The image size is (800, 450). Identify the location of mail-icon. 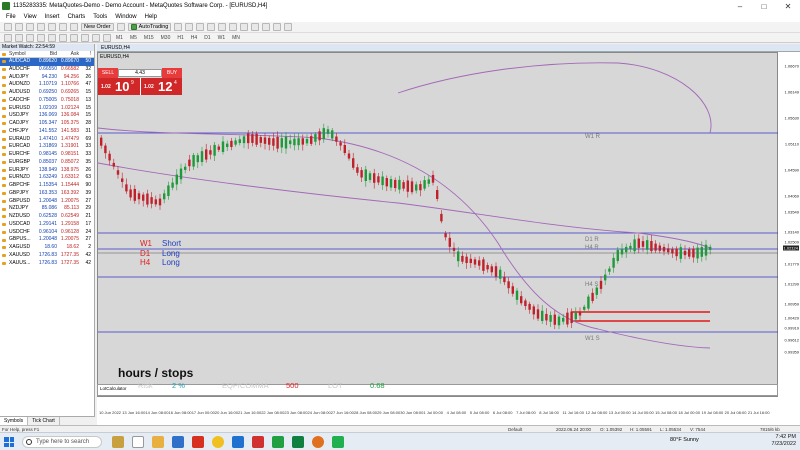
(178, 442).